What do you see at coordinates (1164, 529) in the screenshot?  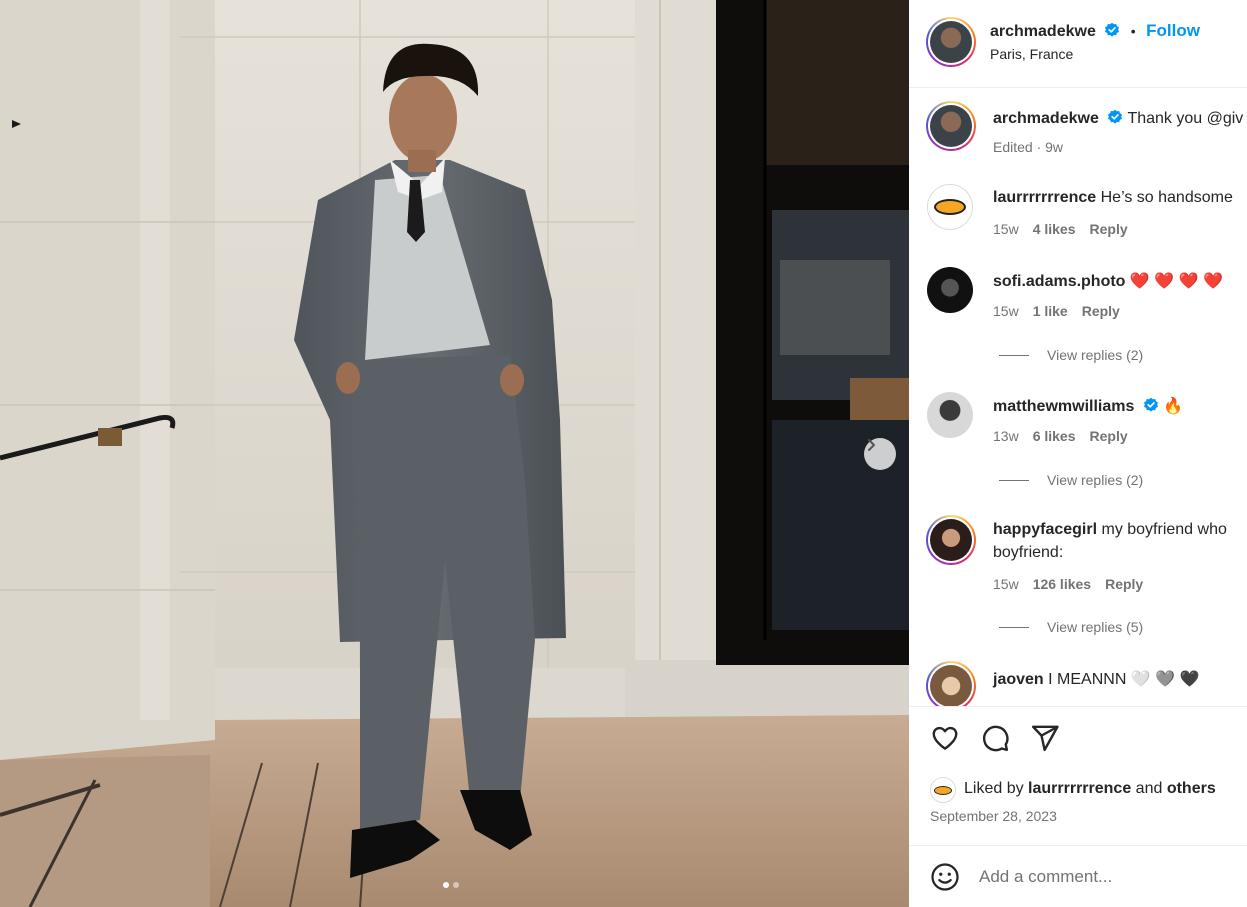 I see `comment-text: my boyfriend who` at bounding box center [1164, 529].